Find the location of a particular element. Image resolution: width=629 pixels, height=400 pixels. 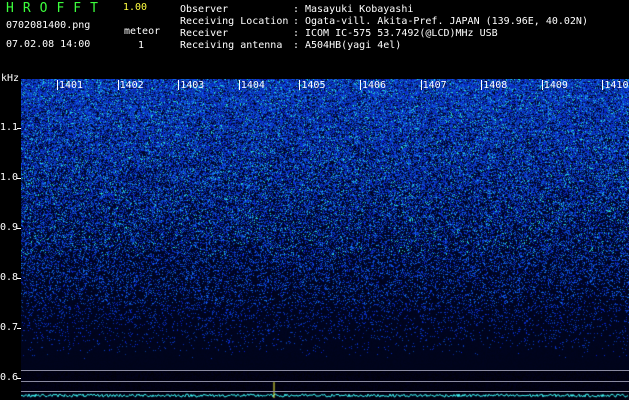

x-tick-label: 1401 is located at coordinates (71, 85).